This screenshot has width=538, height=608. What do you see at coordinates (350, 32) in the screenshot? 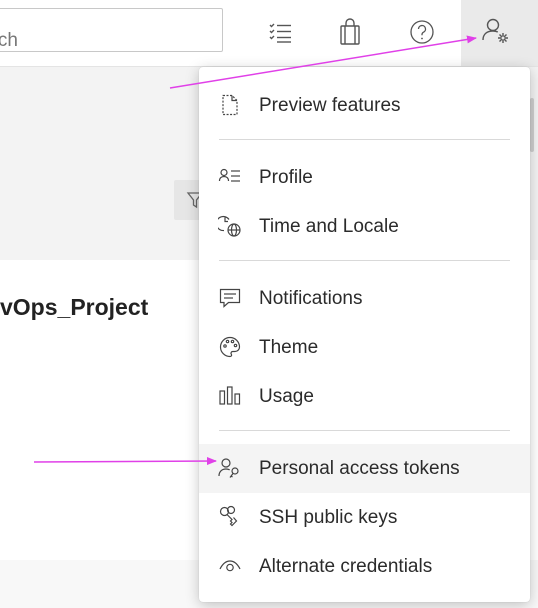
I see `shopping-bag-icon` at bounding box center [350, 32].